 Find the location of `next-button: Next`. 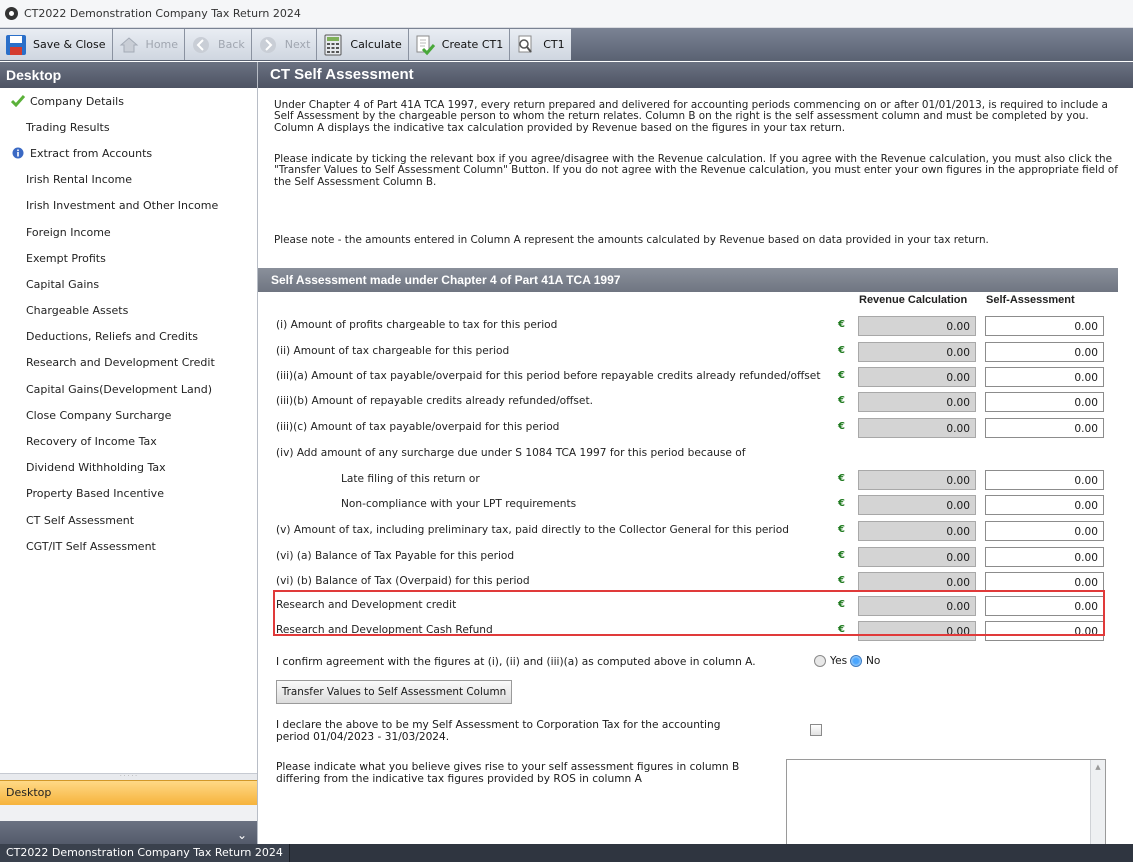

next-button: Next is located at coordinates (284, 44).